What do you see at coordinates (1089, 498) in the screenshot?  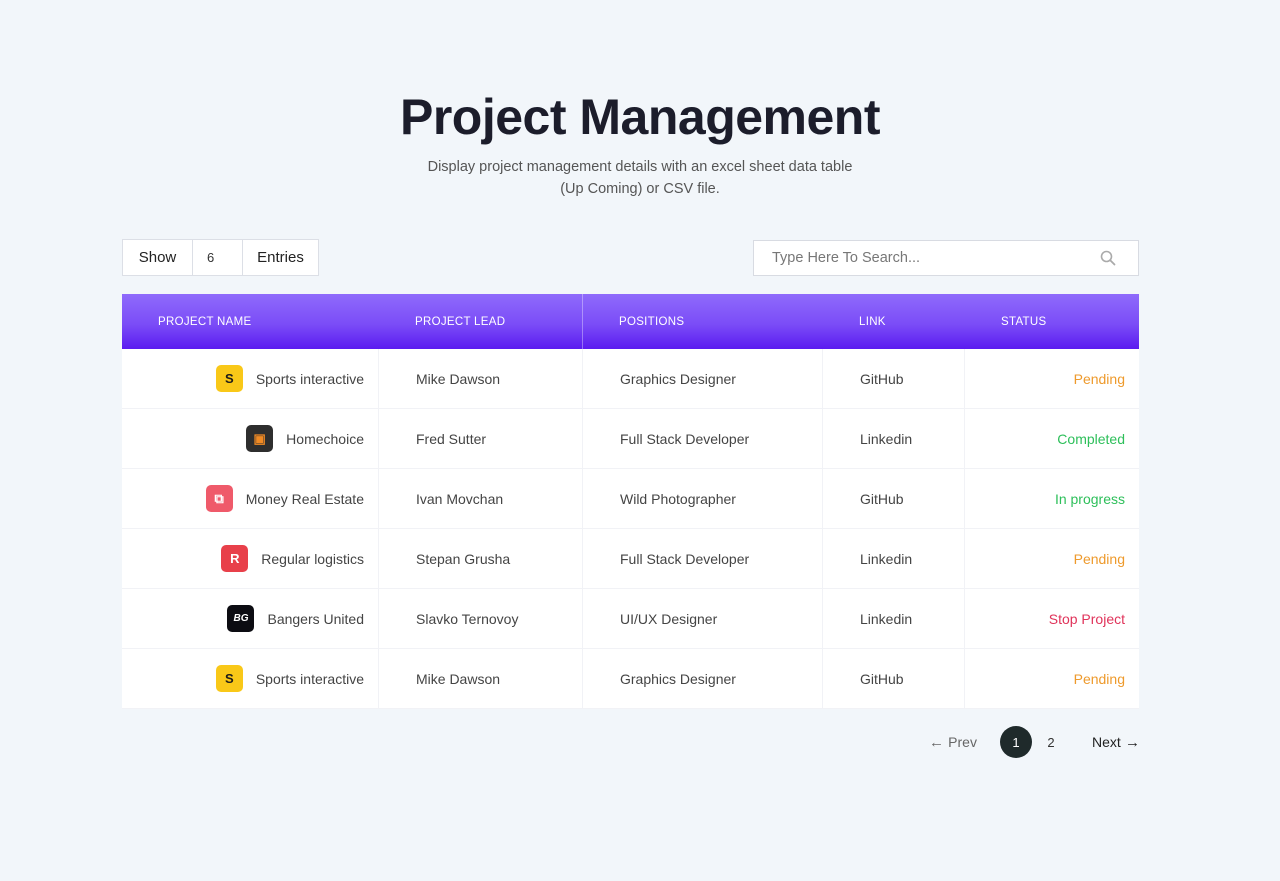 I see `status-badge: In progress` at bounding box center [1089, 498].